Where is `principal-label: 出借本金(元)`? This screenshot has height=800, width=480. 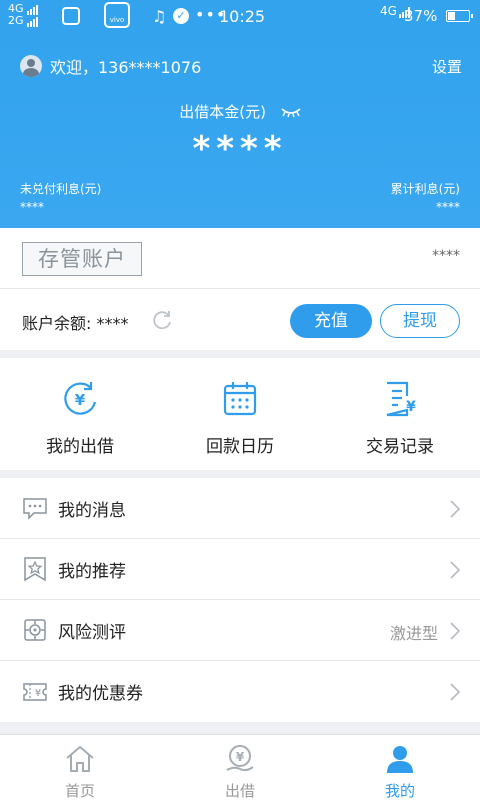 principal-label: 出借本金(元) is located at coordinates (222, 112).